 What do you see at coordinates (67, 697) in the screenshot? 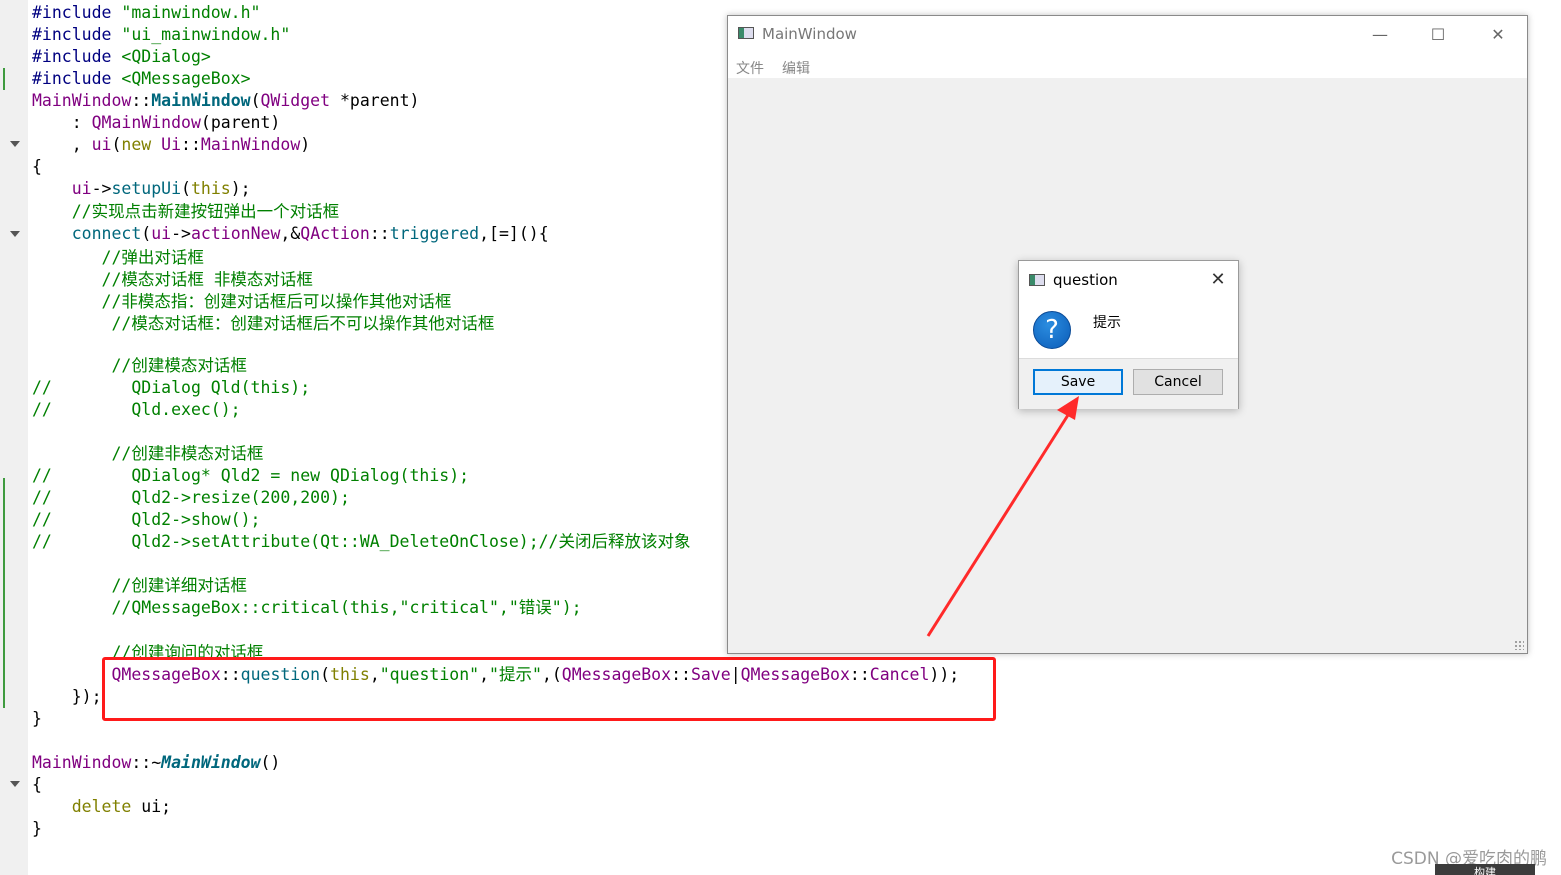
I see `code-line: });` at bounding box center [67, 697].